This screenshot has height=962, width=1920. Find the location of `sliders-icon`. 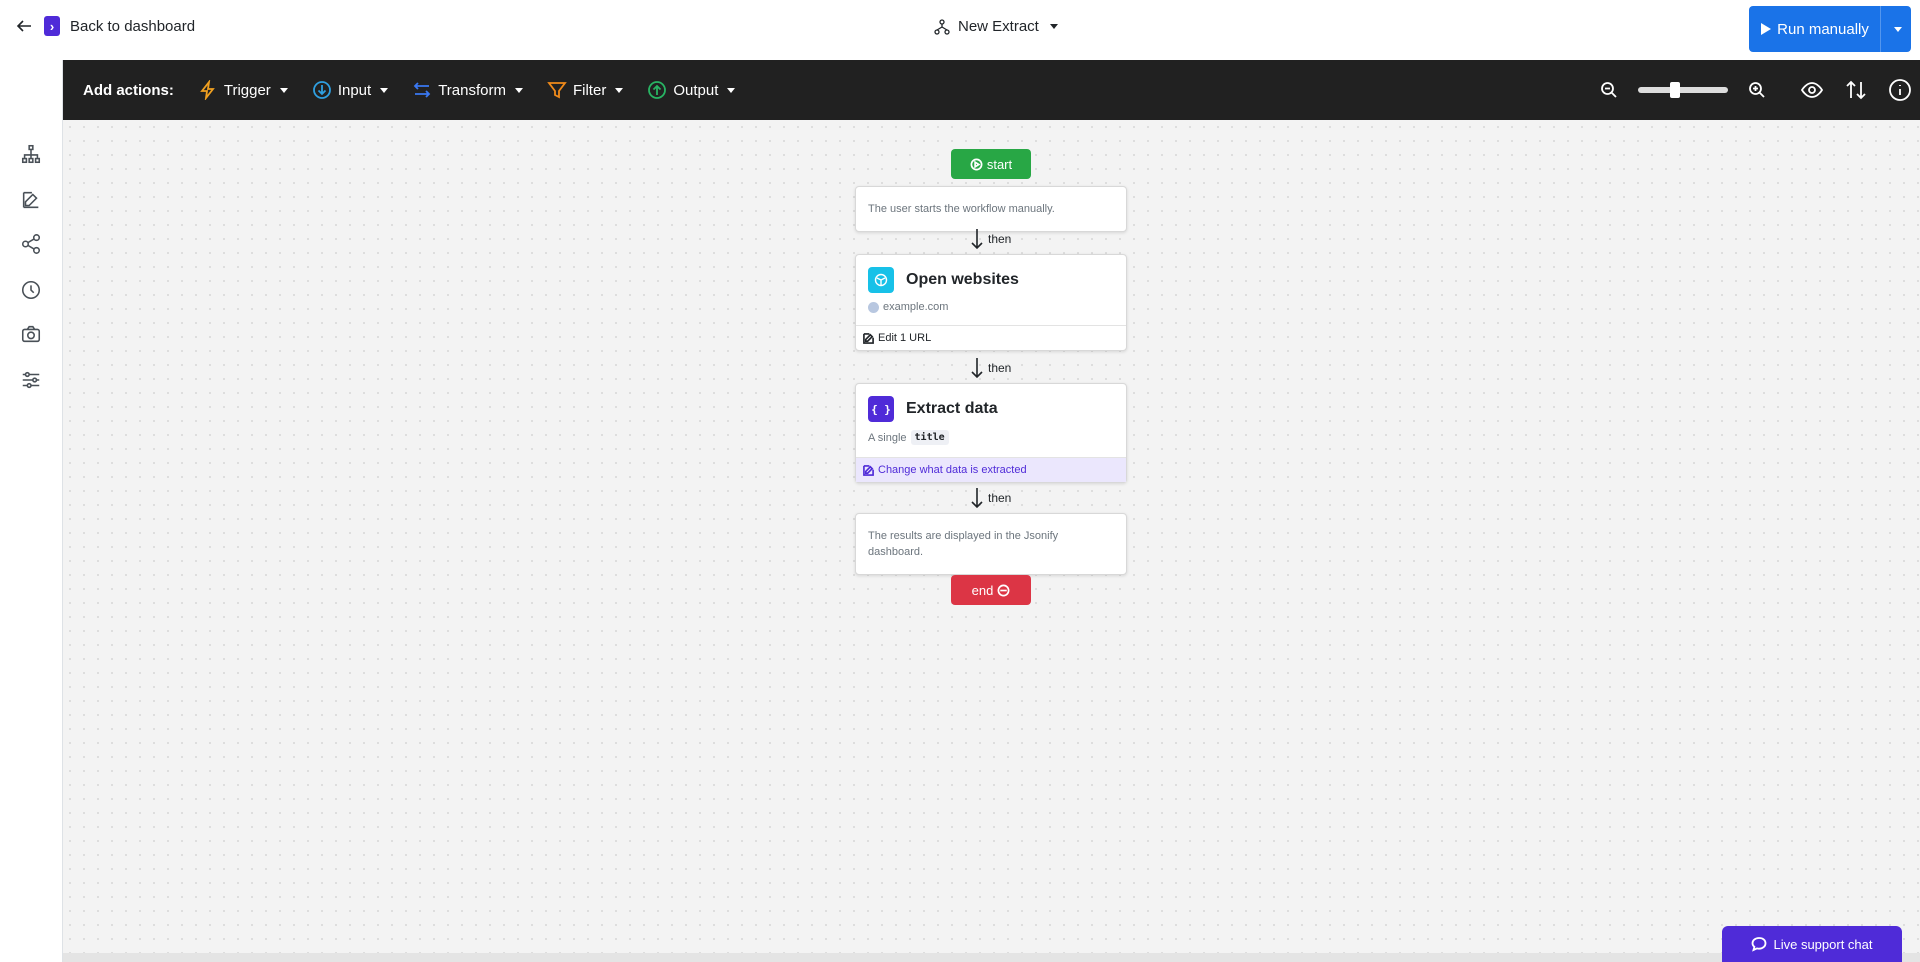

sliders-icon is located at coordinates (31, 380).